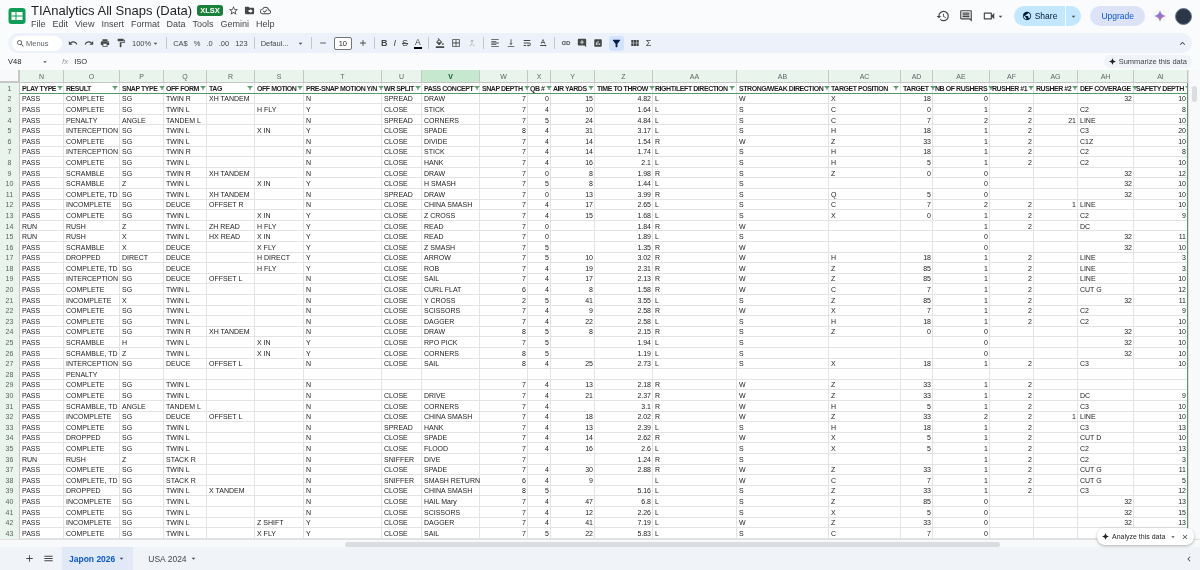  Describe the element at coordinates (265, 23) in the screenshot. I see `menu-item: Help` at that location.